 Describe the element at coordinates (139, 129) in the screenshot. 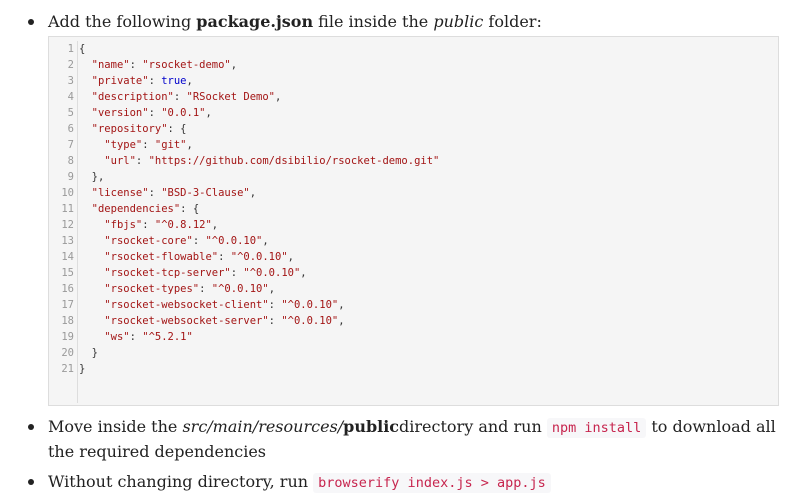

I see `code-line: "repository": {` at that location.